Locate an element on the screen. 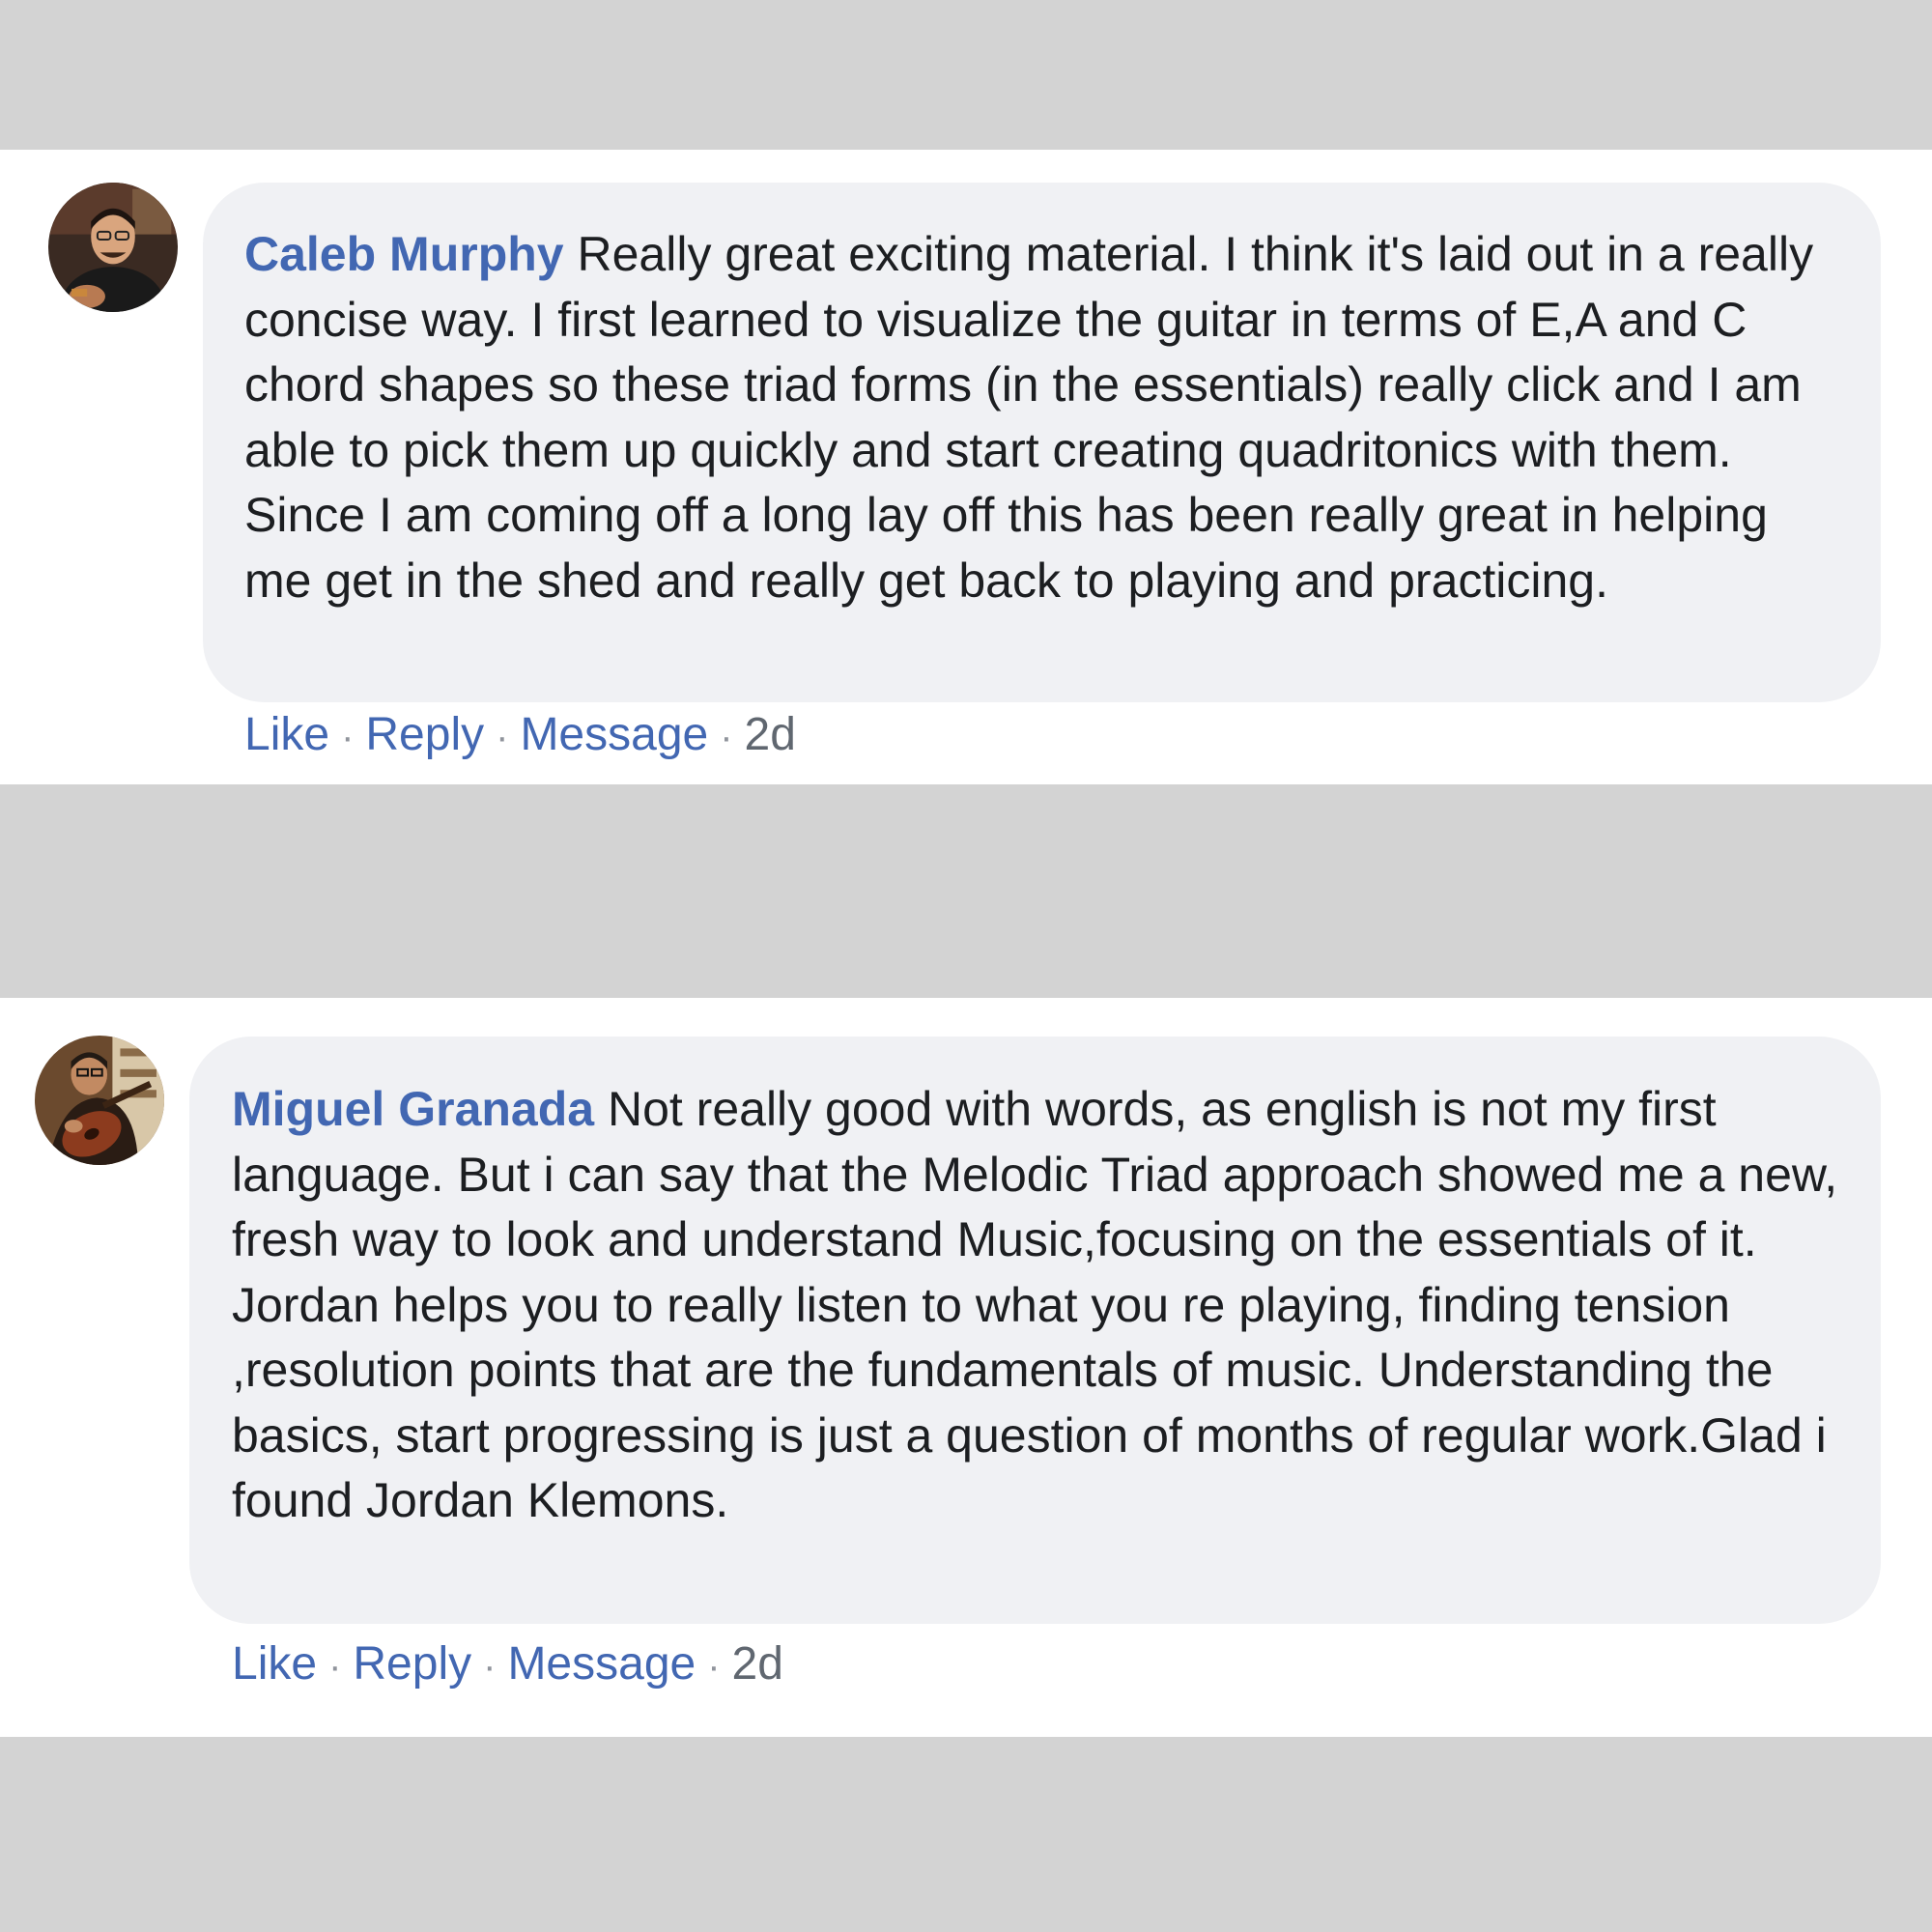  user-photo-guitar-icon is located at coordinates (99, 1100).